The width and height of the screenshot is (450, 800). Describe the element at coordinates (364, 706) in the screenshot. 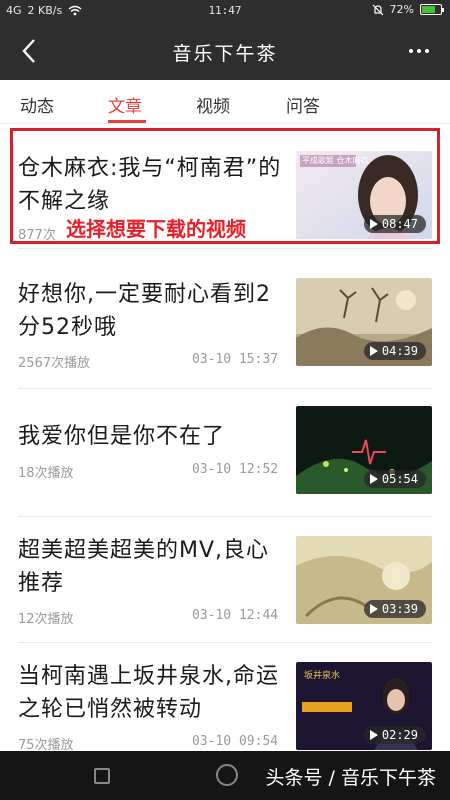

I see `video-thumbnail: 坂井泉水 02:29` at that location.